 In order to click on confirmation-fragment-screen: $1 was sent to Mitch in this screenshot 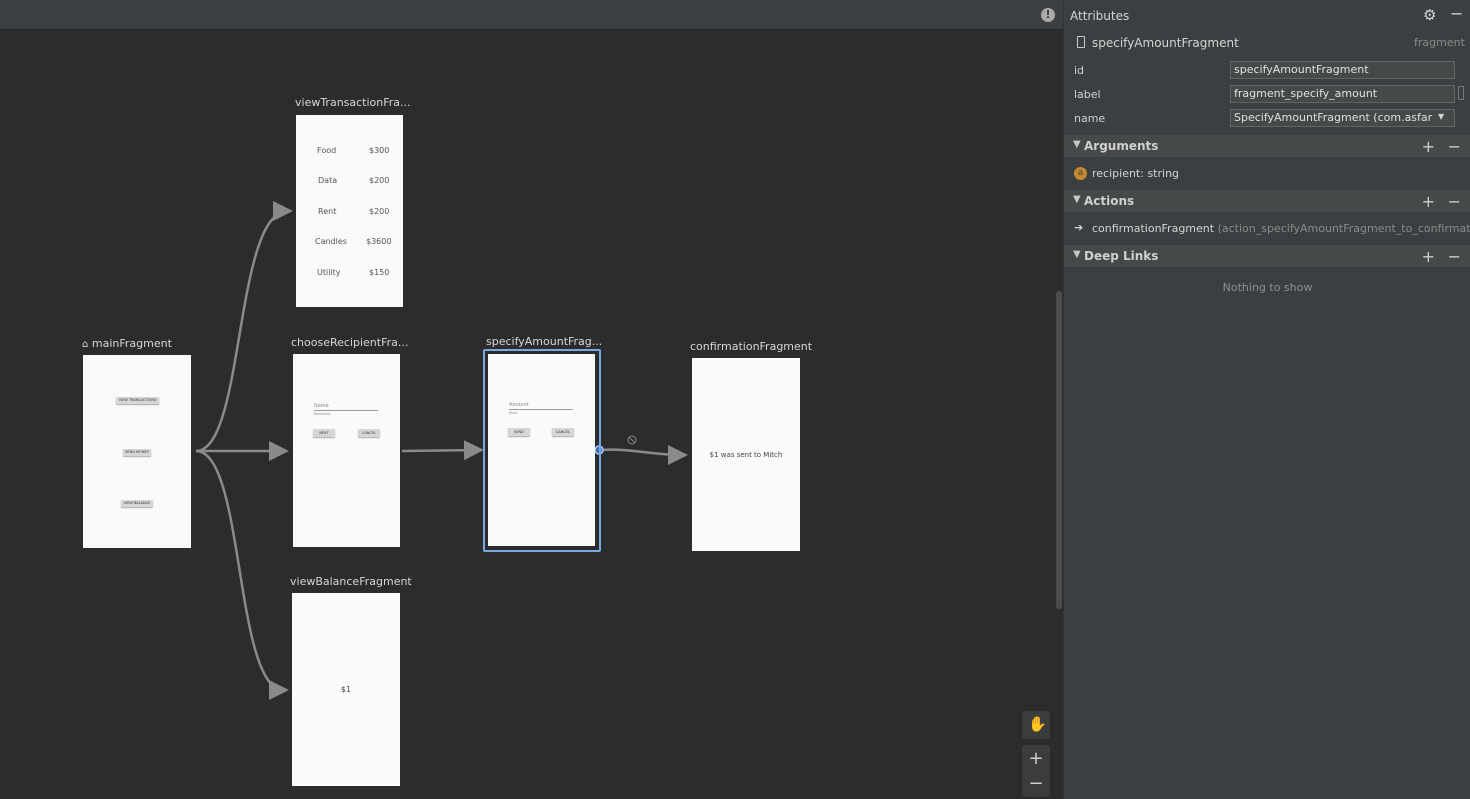, I will do `click(746, 454)`.